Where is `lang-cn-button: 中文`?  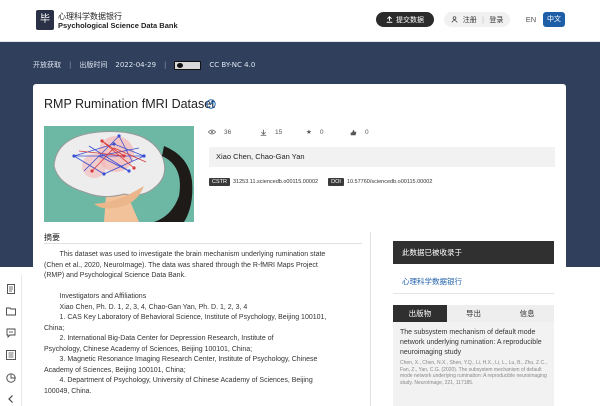
lang-cn-button: 中文 is located at coordinates (554, 19).